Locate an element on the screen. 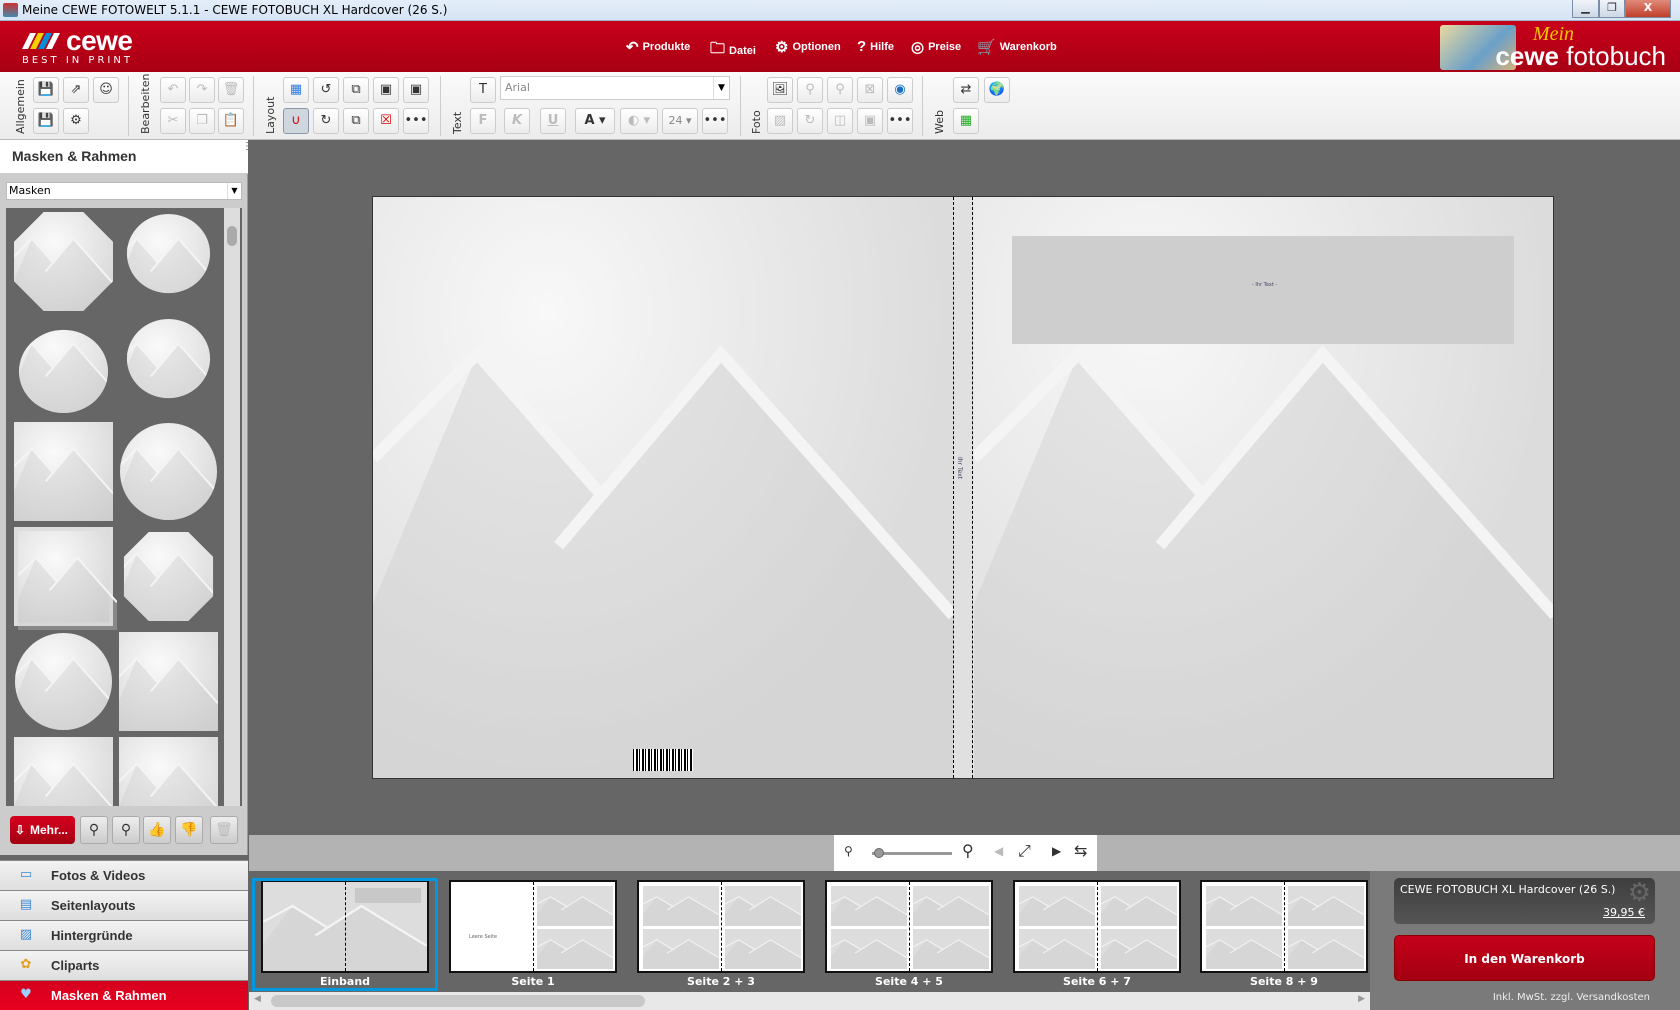 The image size is (1680, 1010). underline-button: U is located at coordinates (553, 121).